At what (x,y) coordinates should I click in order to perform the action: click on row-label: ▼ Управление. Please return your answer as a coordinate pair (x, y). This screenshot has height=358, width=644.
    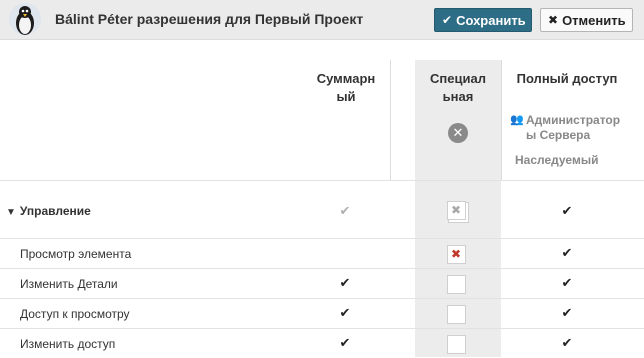
    Looking at the image, I should click on (48, 211).